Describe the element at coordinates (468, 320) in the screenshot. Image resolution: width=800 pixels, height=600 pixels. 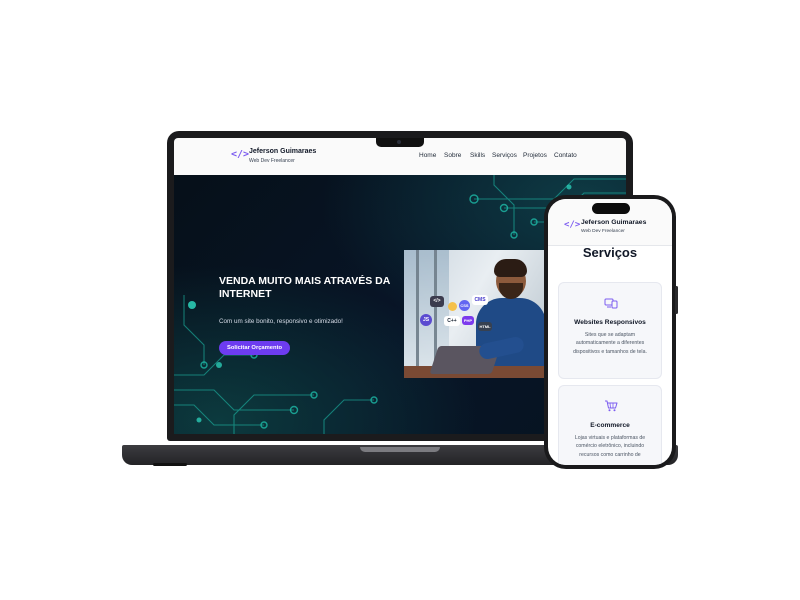
I see `php-badge-icon: PHP` at that location.